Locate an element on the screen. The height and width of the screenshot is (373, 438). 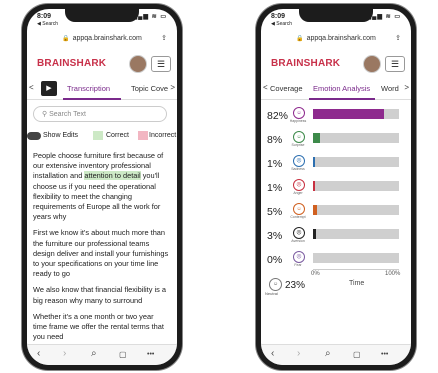
tab-bar: < ▶ Transcription Topic Covera > is located at coordinates (102, 89).